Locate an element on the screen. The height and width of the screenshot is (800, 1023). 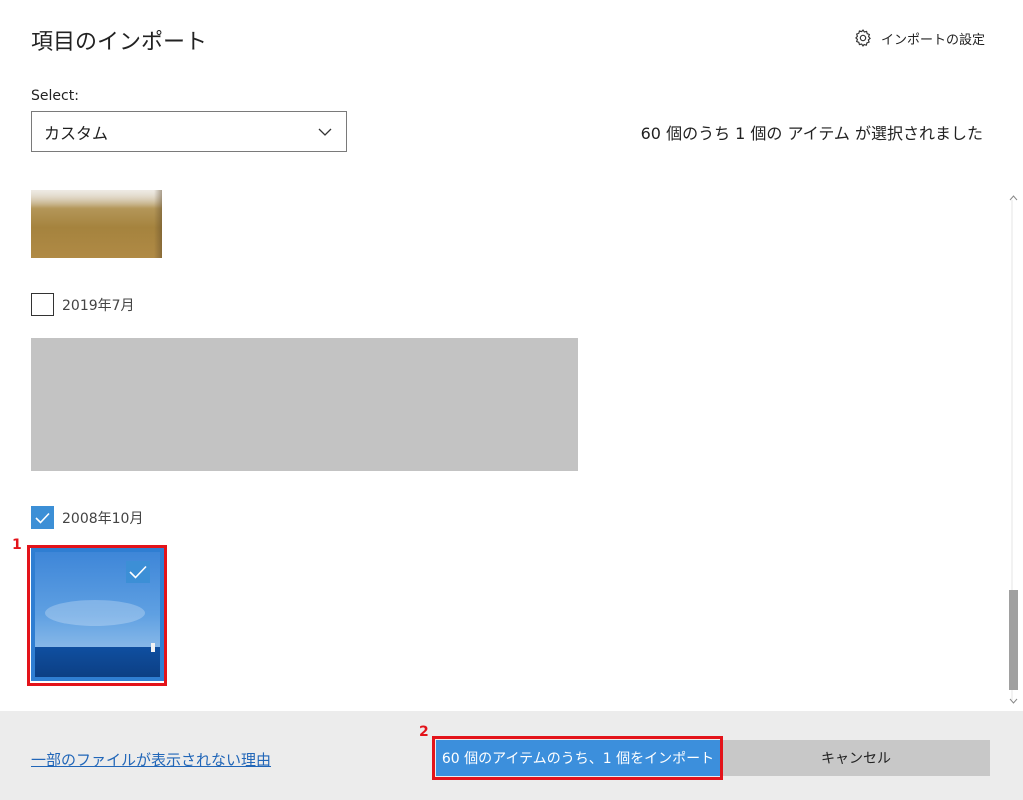
sky-photo is located at coordinates (97, 614).